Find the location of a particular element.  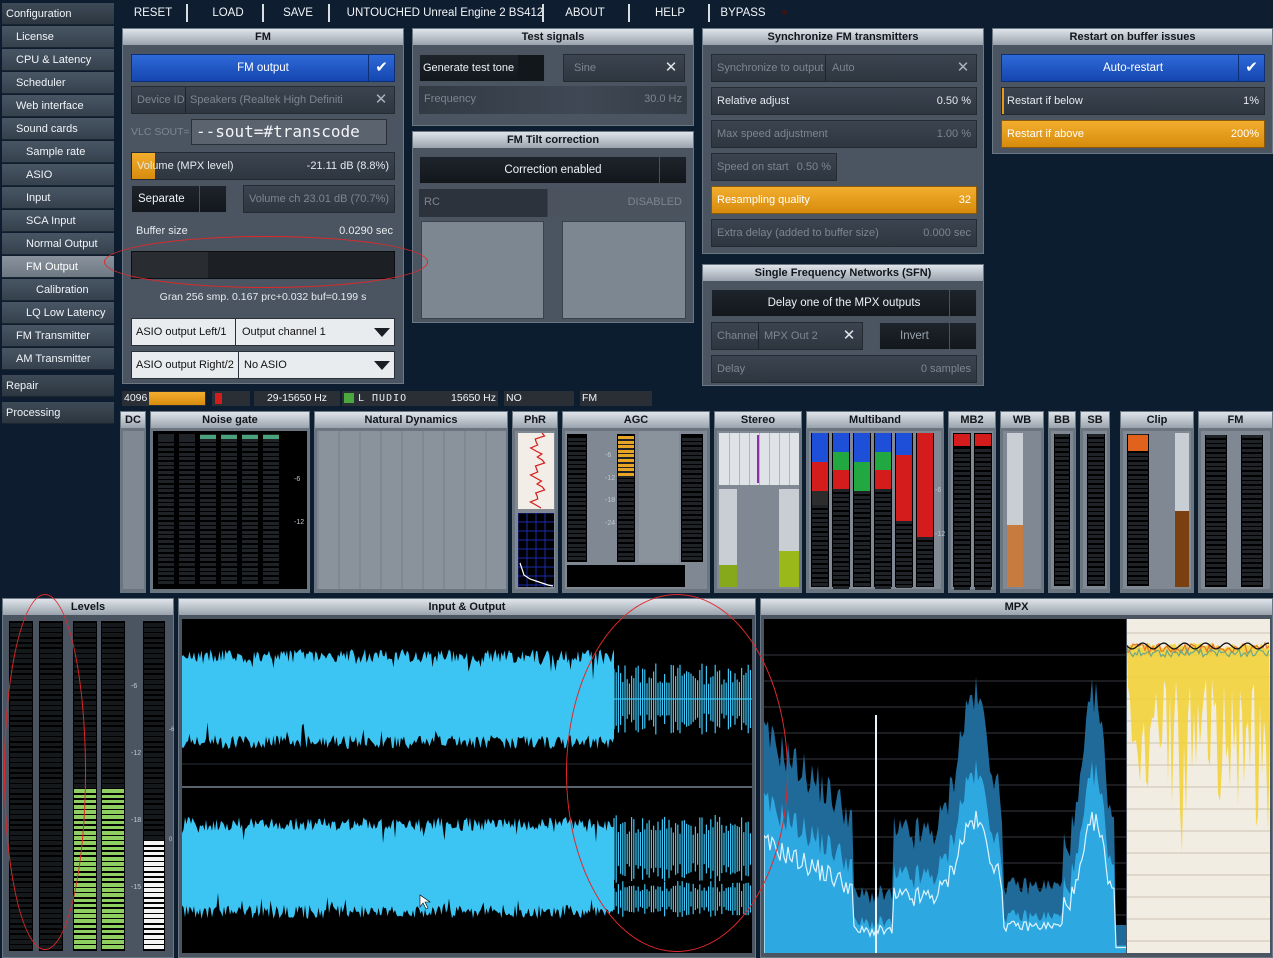

about-button: ABOUT is located at coordinates (585, 13).